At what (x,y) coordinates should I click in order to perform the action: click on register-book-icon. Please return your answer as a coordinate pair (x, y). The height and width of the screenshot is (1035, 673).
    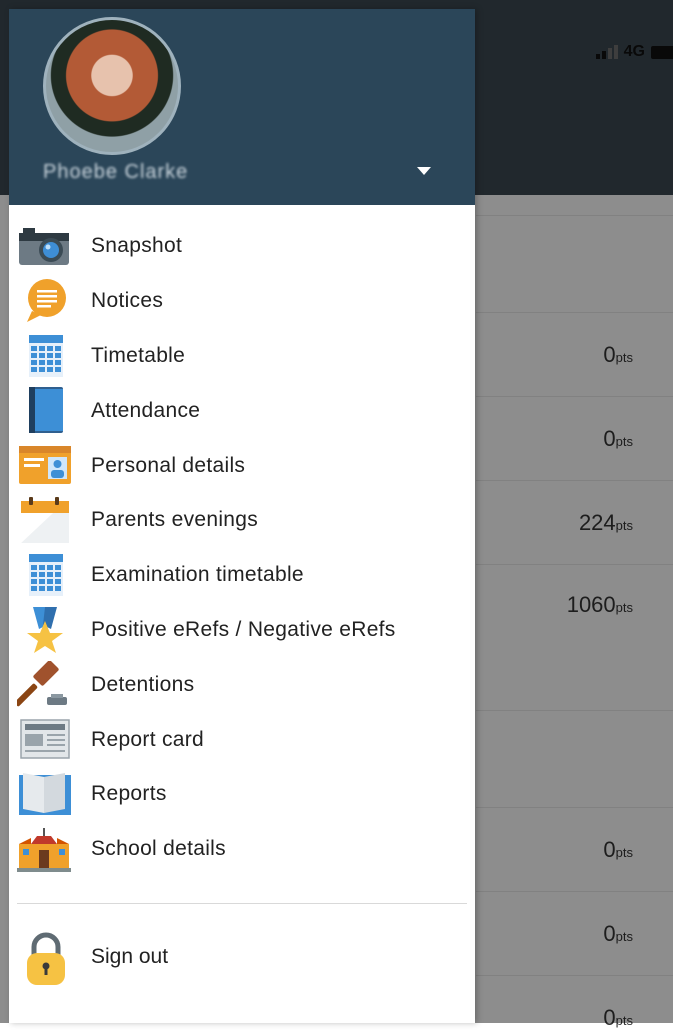
    Looking at the image, I should click on (44, 410).